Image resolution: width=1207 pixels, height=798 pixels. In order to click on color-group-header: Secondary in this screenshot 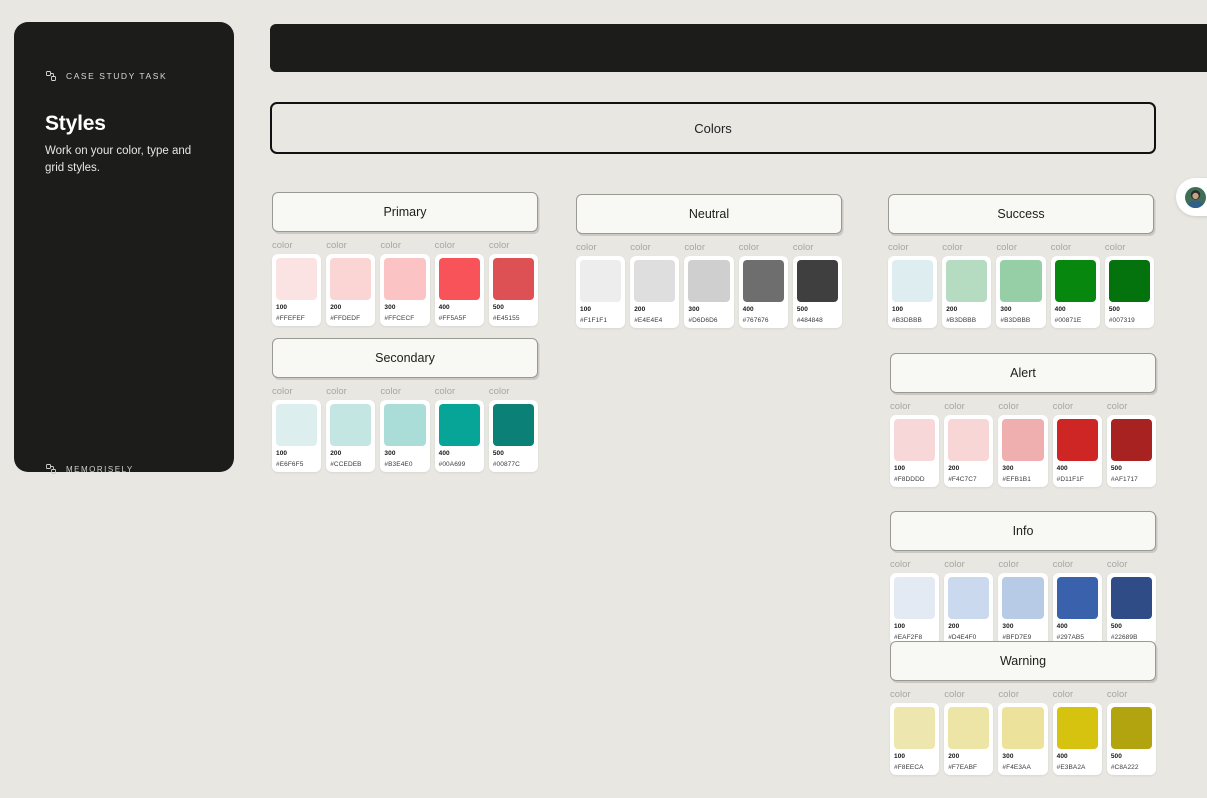, I will do `click(405, 358)`.